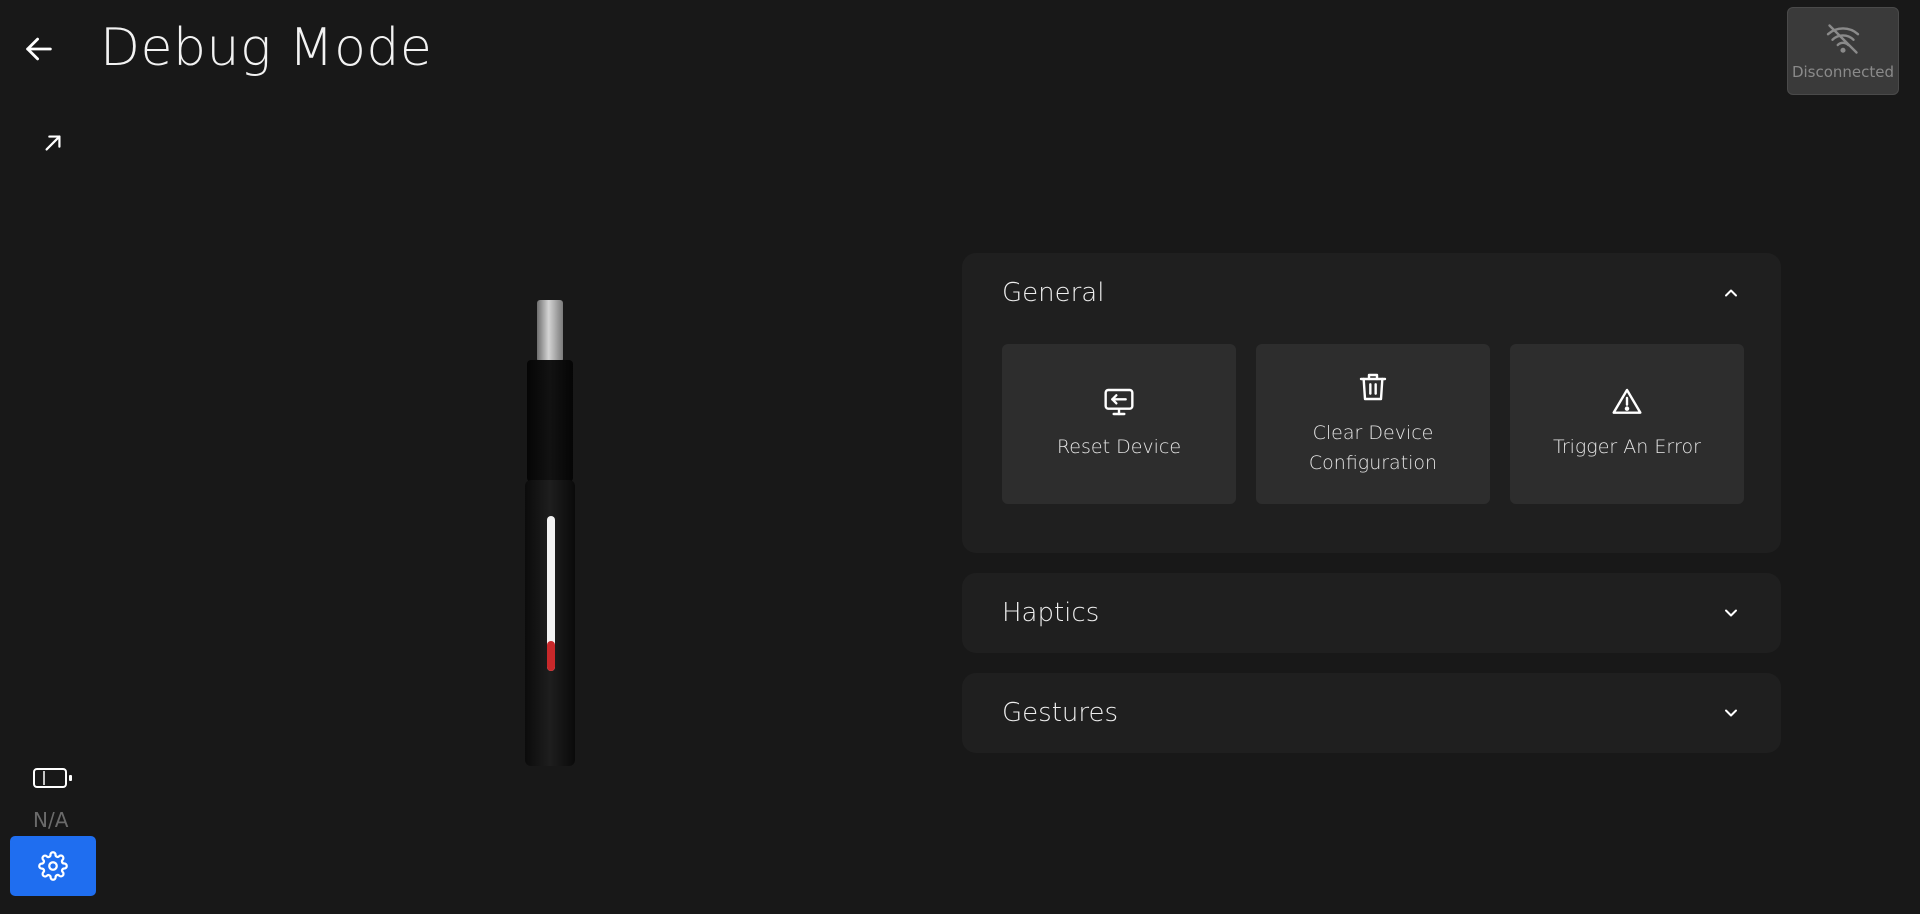 The image size is (1920, 914). What do you see at coordinates (1373, 387) in the screenshot?
I see `trash-icon` at bounding box center [1373, 387].